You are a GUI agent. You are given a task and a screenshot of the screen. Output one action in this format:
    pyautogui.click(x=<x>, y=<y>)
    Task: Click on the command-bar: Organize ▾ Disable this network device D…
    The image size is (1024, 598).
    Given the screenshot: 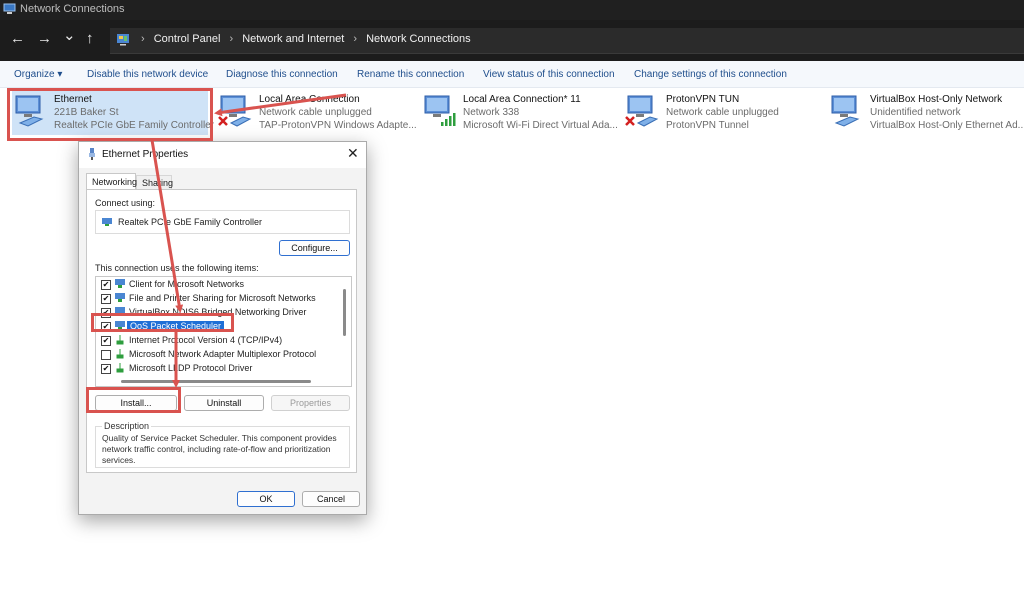 What is the action you would take?
    pyautogui.click(x=512, y=74)
    